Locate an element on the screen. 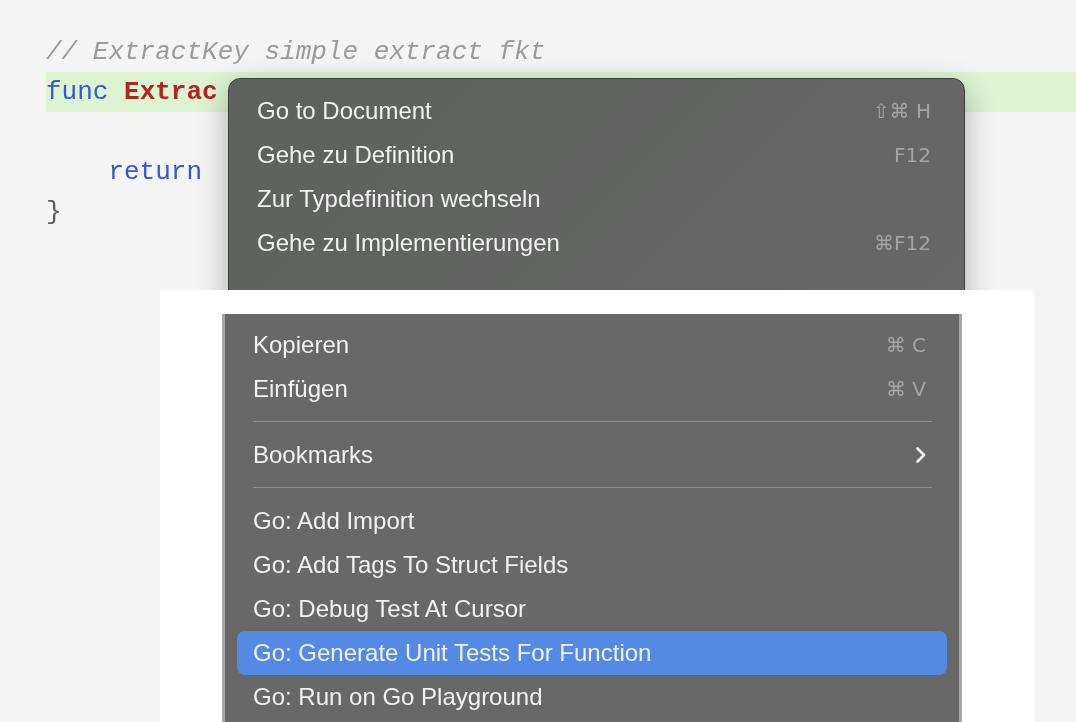 This screenshot has height=722, width=1076. menu-item: Go: Debug Test At Cursor is located at coordinates (592, 609).